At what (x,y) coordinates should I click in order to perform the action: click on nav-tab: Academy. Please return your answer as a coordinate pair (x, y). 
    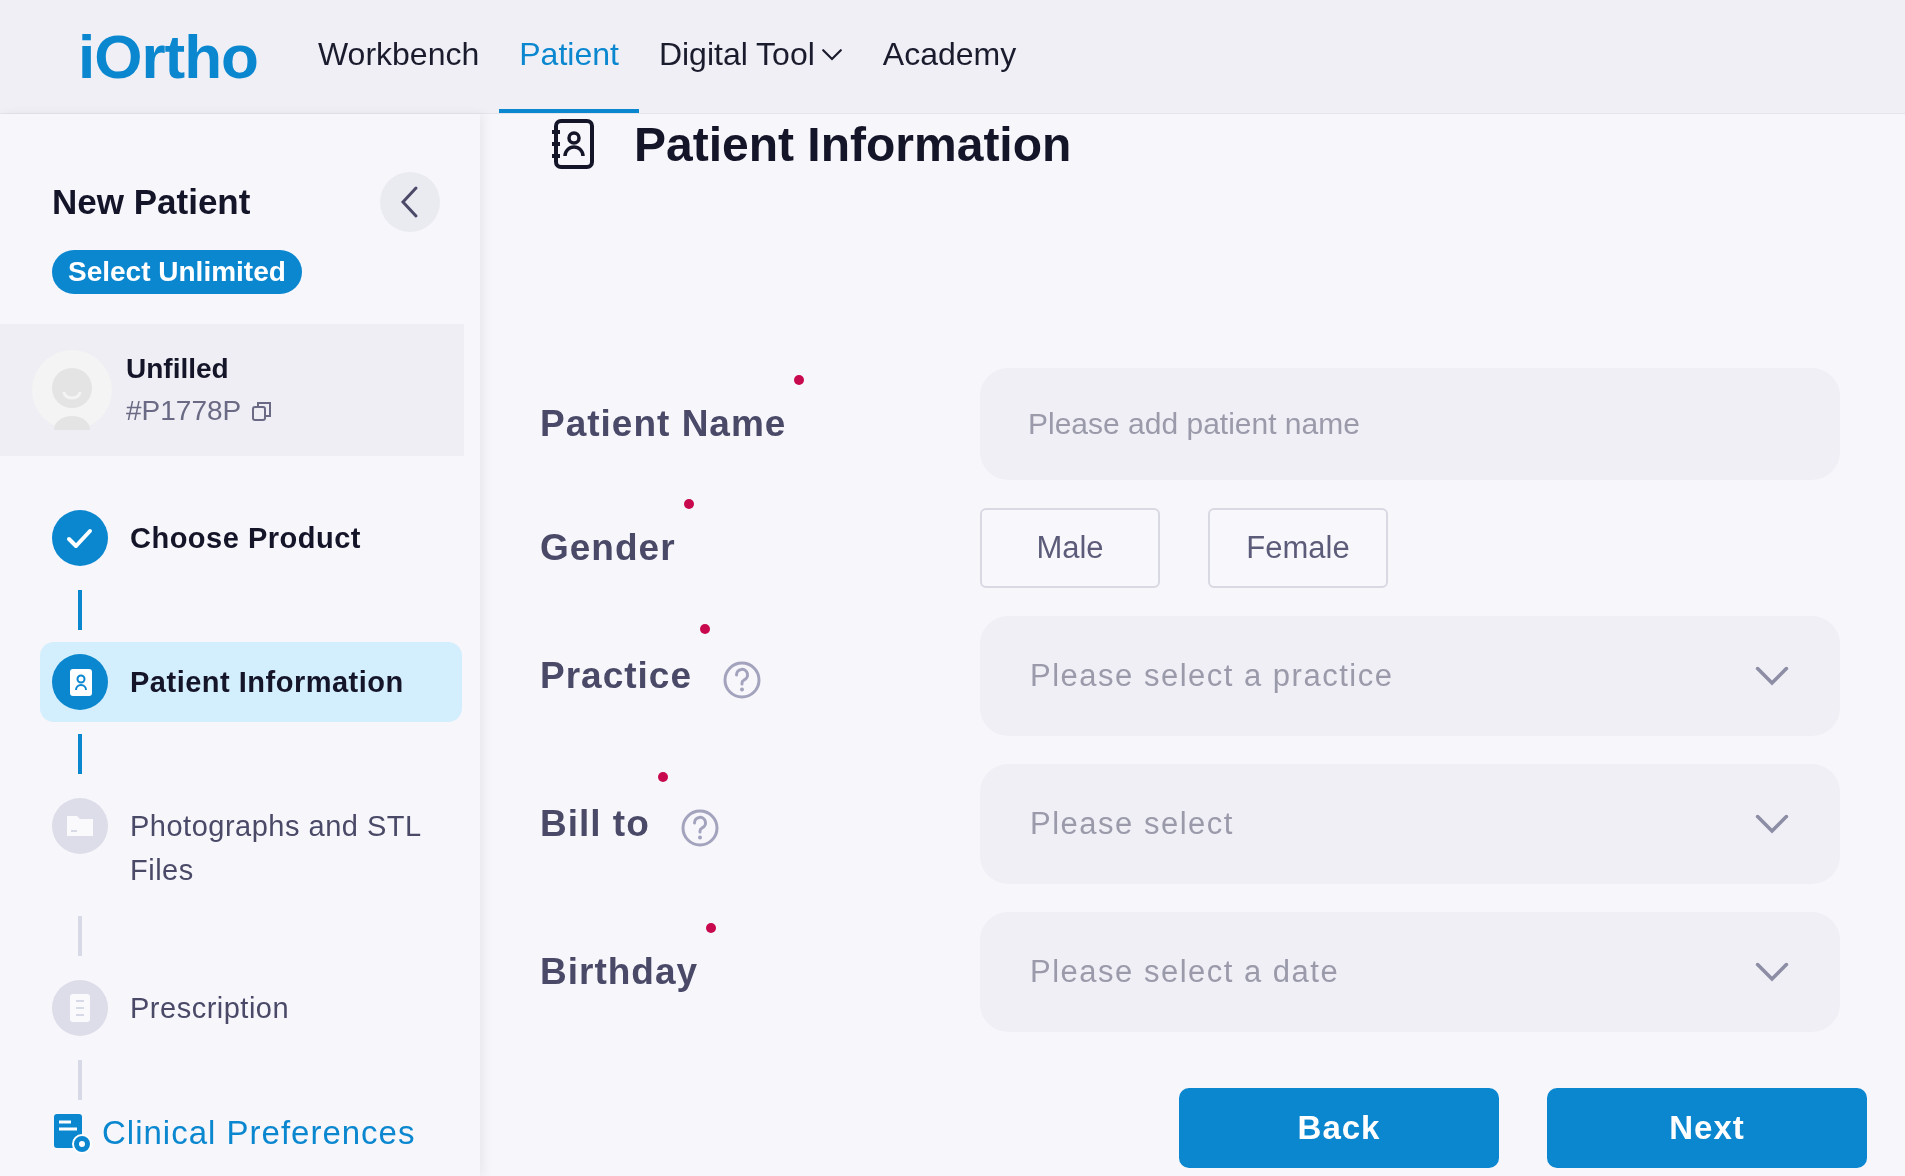
    Looking at the image, I should click on (949, 56).